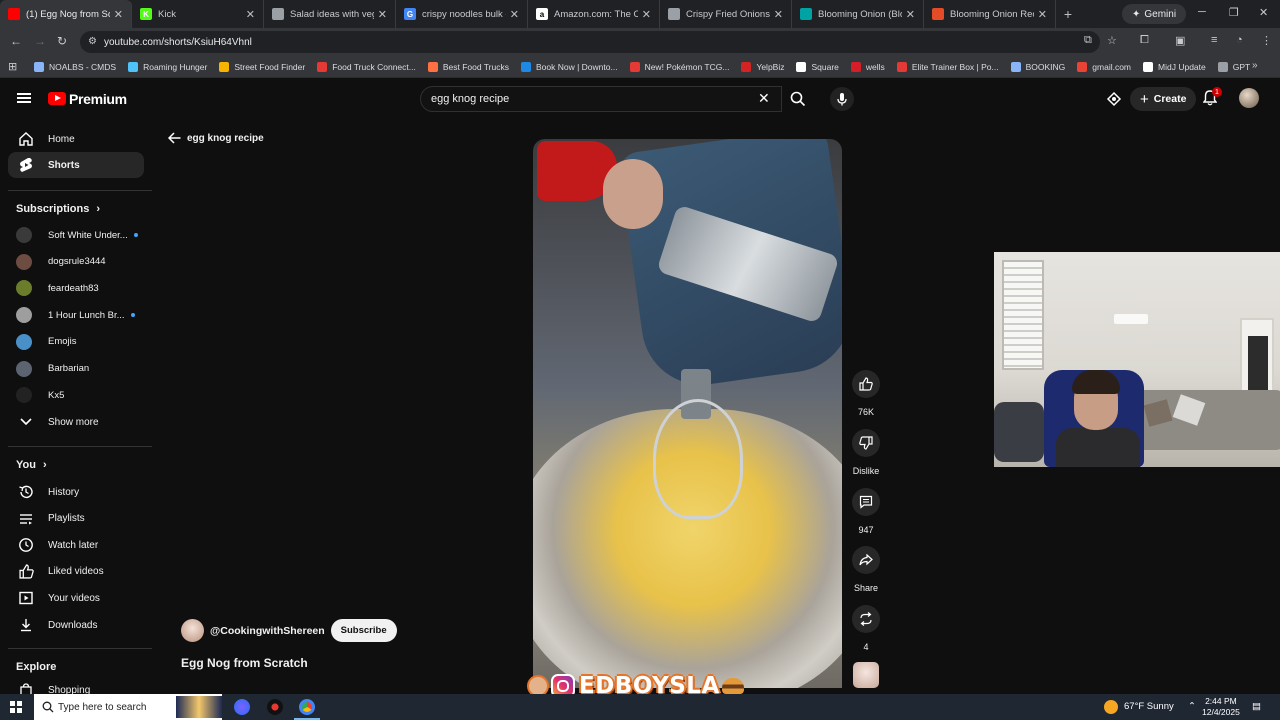 This screenshot has width=1280, height=720. I want to click on menu-hamburger-icon, so click(24, 98).